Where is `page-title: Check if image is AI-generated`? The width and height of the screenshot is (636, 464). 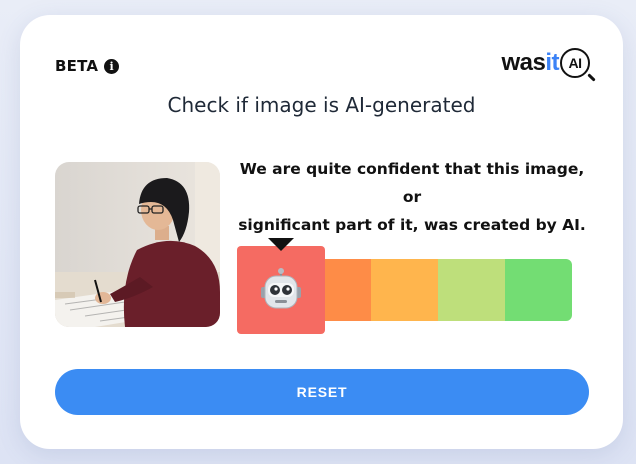 page-title: Check if image is AI-generated is located at coordinates (321, 105).